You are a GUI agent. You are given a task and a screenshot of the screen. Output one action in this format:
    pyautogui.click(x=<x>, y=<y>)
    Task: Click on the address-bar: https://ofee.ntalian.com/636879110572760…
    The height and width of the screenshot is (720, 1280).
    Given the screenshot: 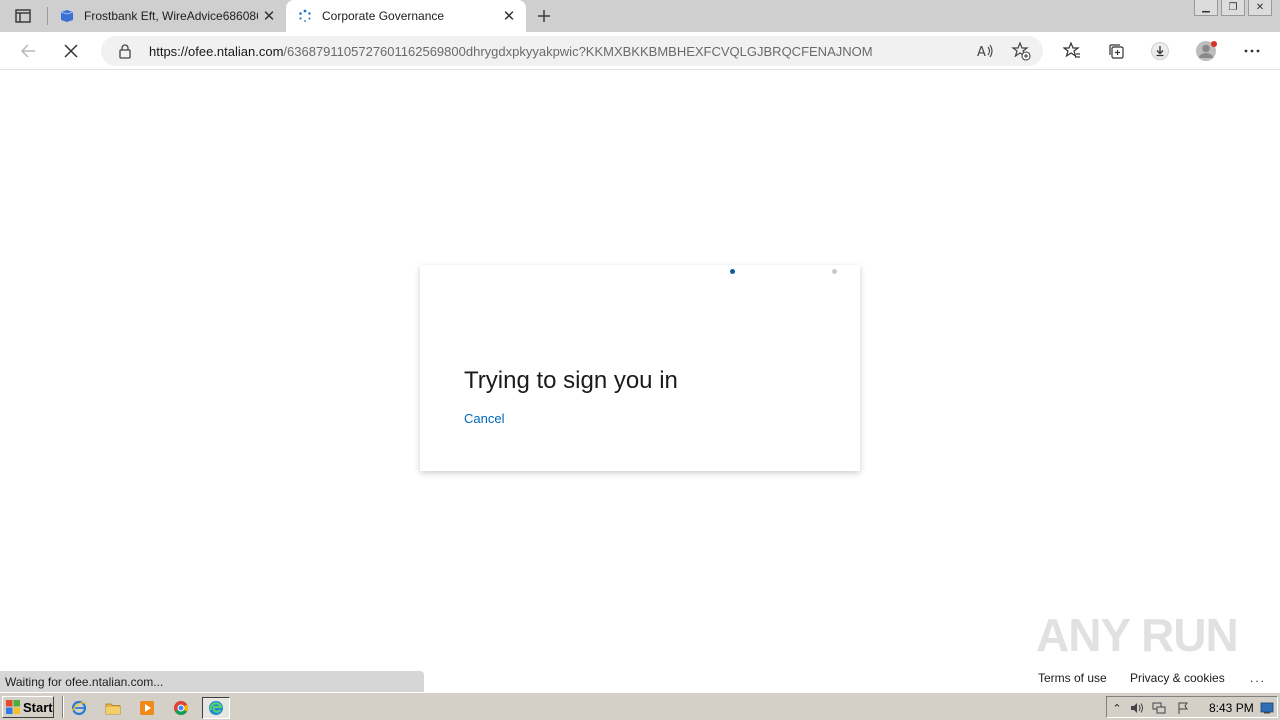 What is the action you would take?
    pyautogui.click(x=572, y=51)
    